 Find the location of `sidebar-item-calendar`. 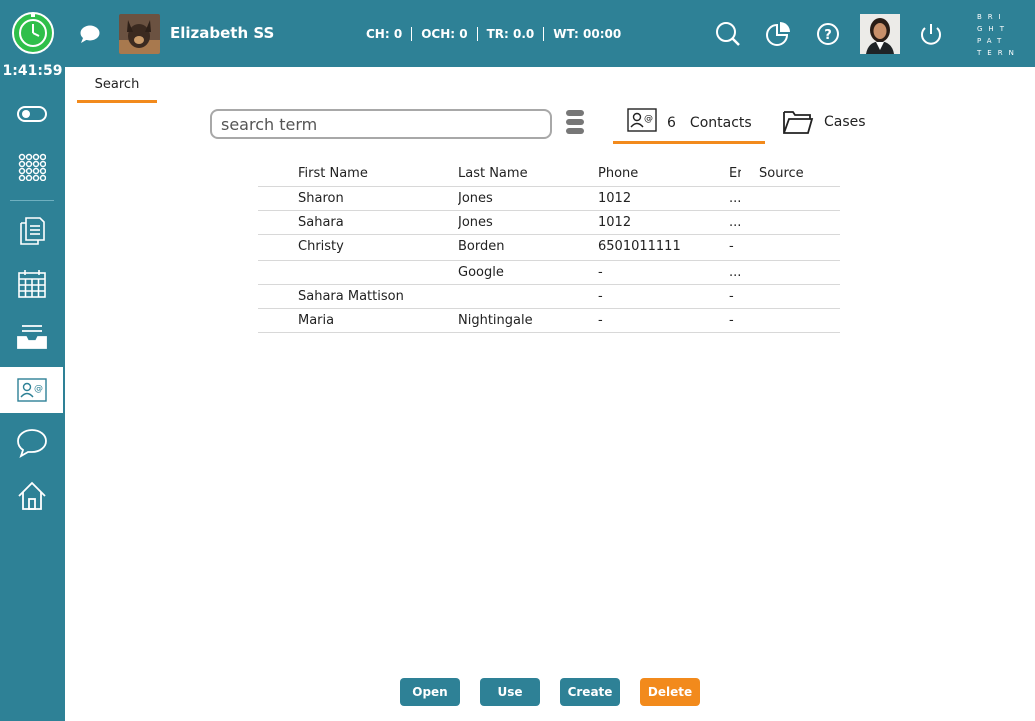

sidebar-item-calendar is located at coordinates (31, 284).